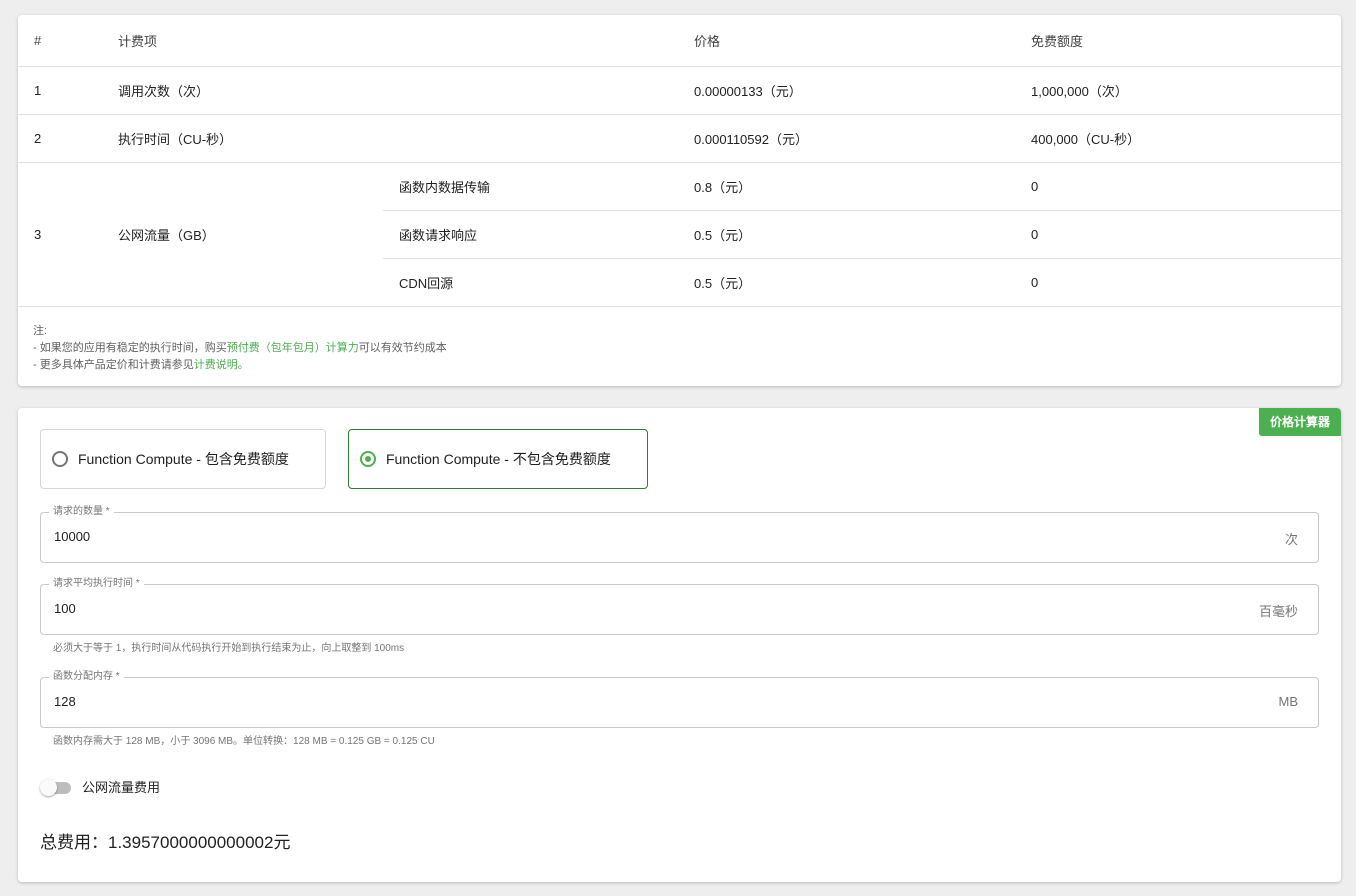 The width and height of the screenshot is (1356, 896). Describe the element at coordinates (847, 41) in the screenshot. I see `header-price: 价格` at that location.